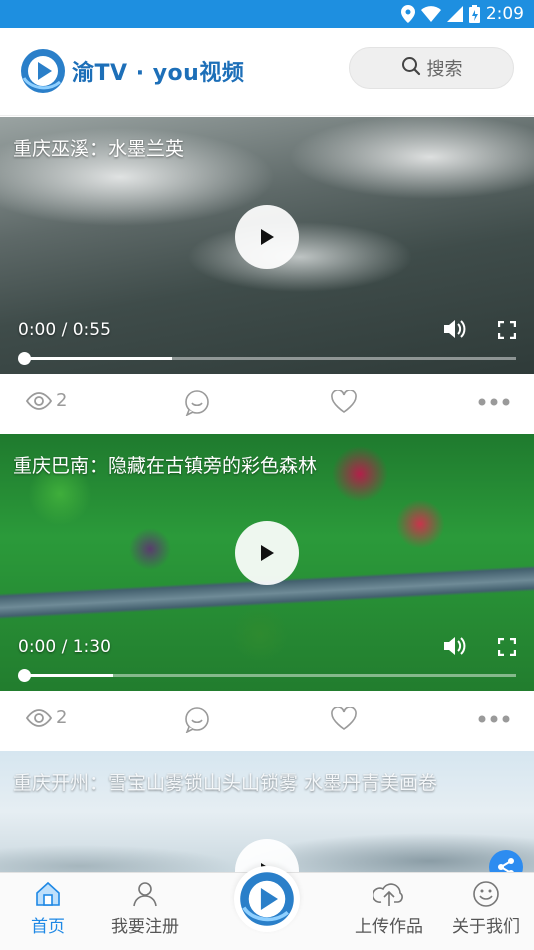  I want to click on tab-label: 首页, so click(48, 927).